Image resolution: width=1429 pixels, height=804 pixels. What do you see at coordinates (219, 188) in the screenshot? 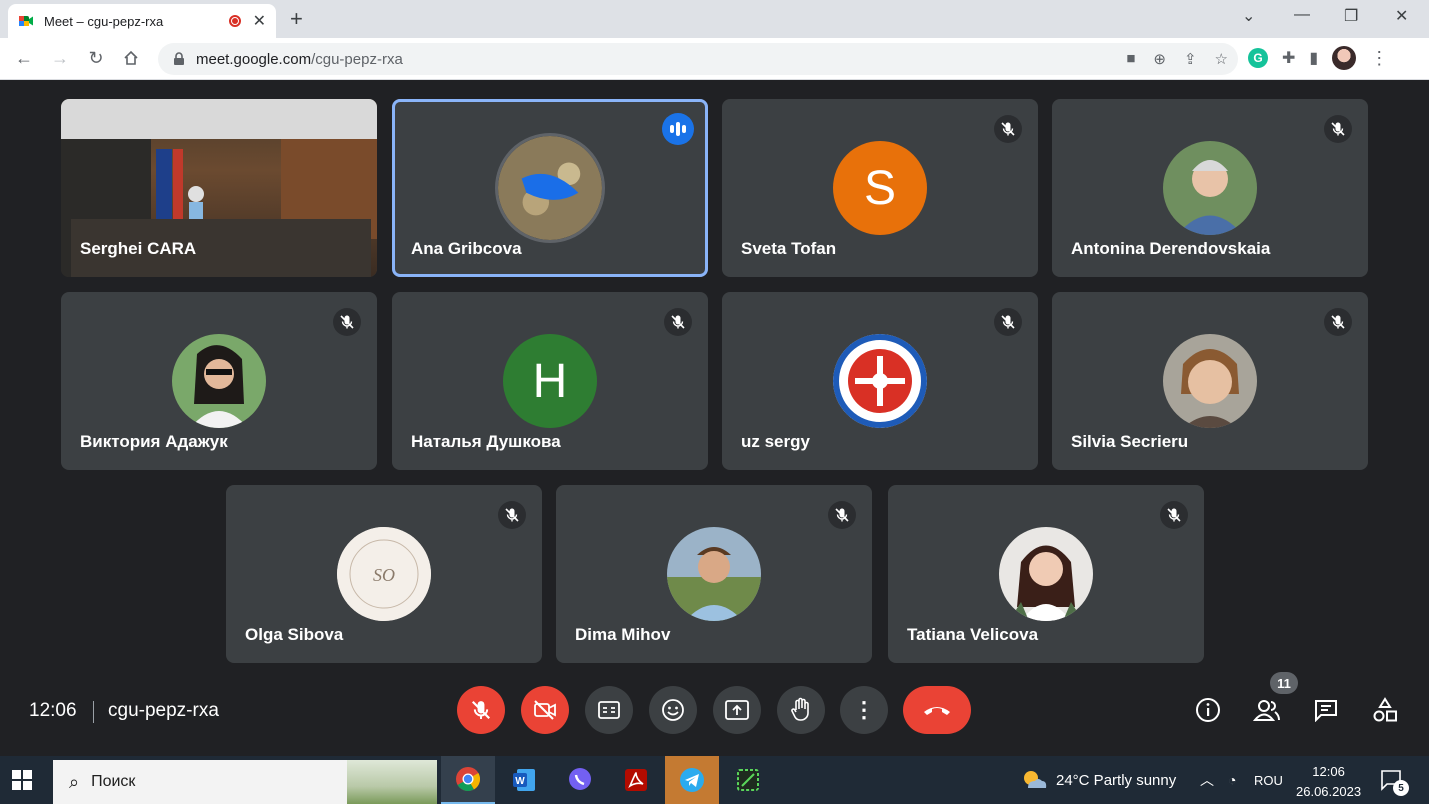
I see `participant-tile: Serghei CARA` at bounding box center [219, 188].